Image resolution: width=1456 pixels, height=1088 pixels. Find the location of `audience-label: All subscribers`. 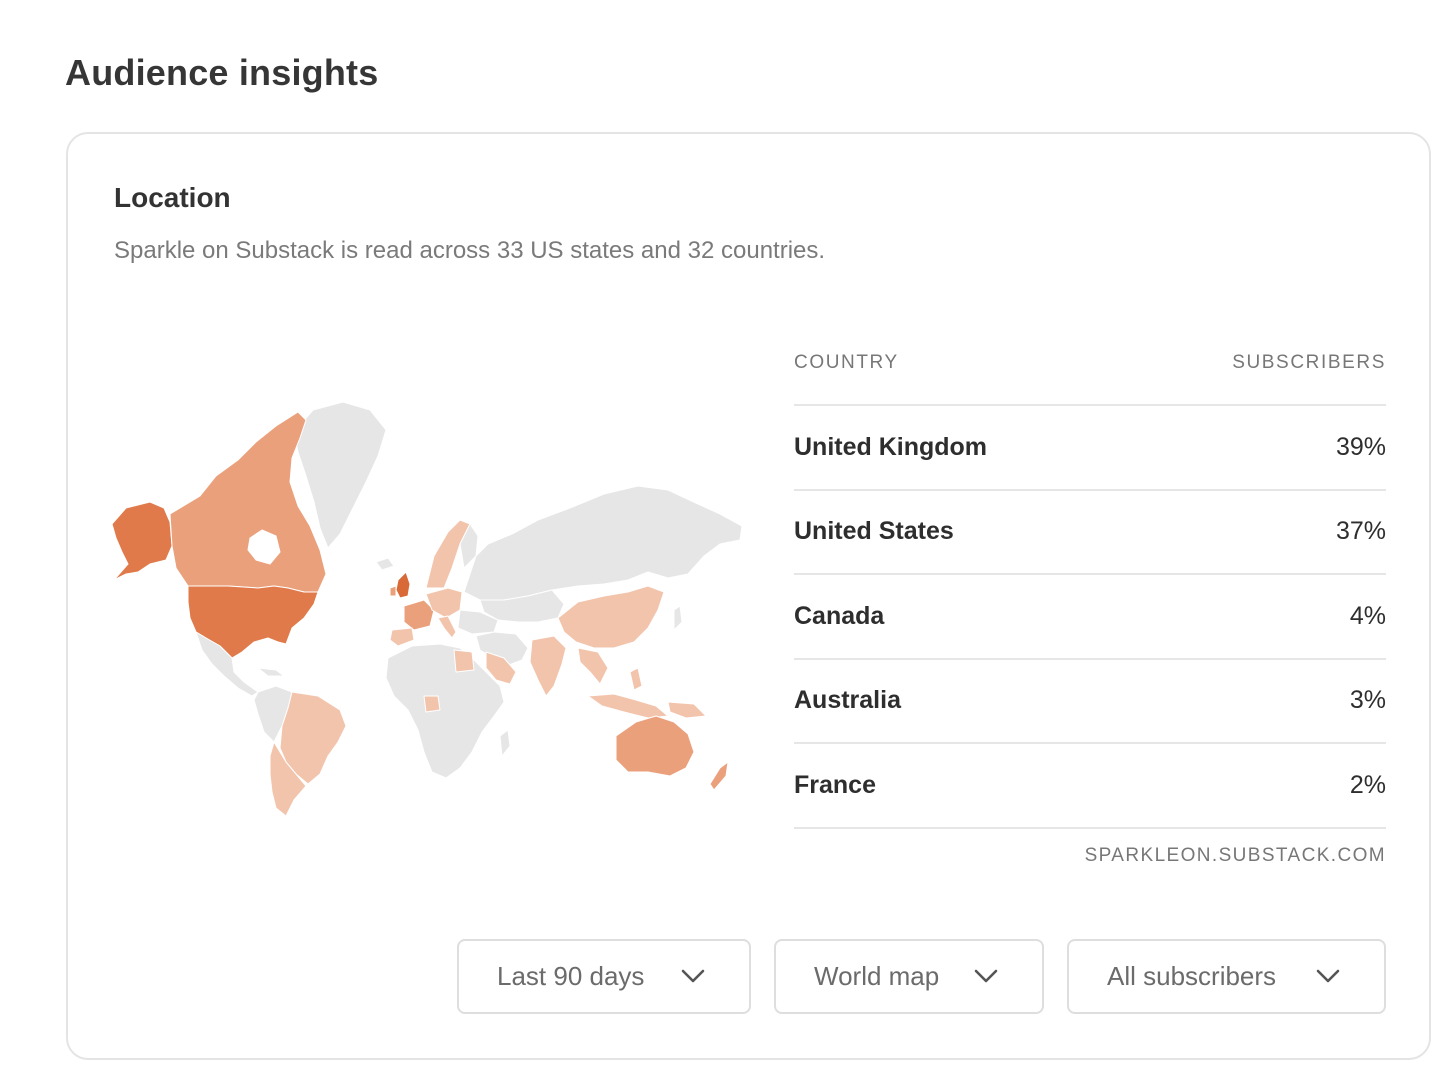

audience-label: All subscribers is located at coordinates (1192, 976).